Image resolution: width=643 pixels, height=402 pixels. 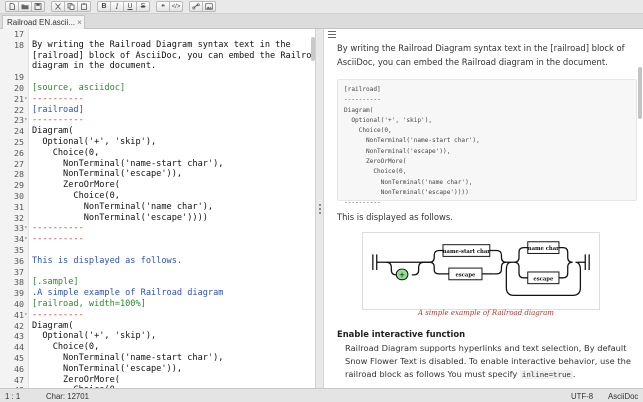 What do you see at coordinates (640, 93) in the screenshot?
I see `preview-scrollbar` at bounding box center [640, 93].